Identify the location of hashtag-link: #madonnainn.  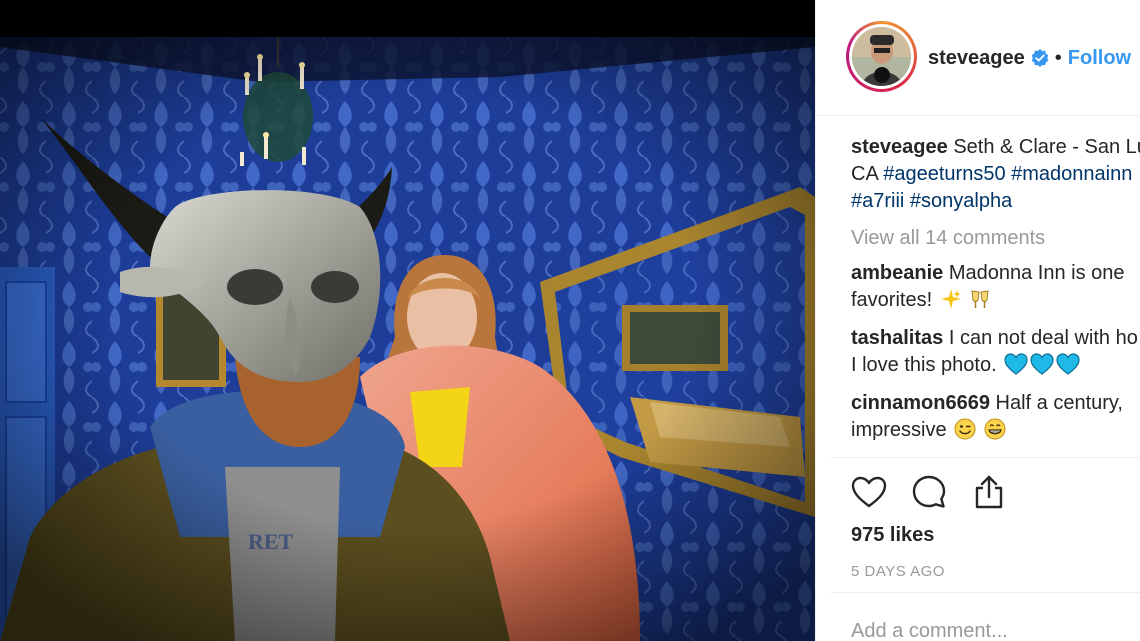
(1071, 174).